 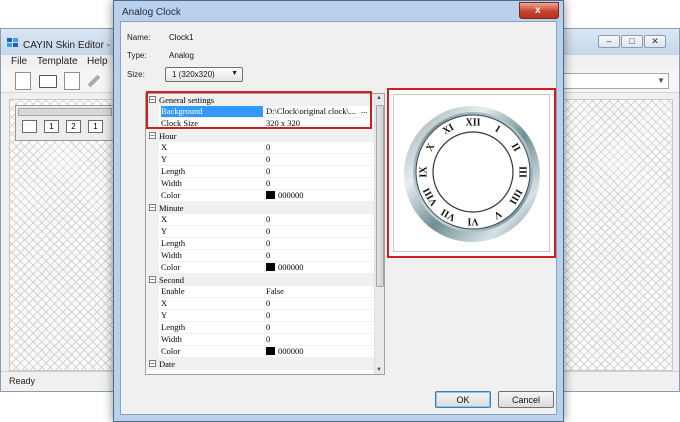 What do you see at coordinates (151, 12) in the screenshot?
I see `dialog-title: Analog Clock` at bounding box center [151, 12].